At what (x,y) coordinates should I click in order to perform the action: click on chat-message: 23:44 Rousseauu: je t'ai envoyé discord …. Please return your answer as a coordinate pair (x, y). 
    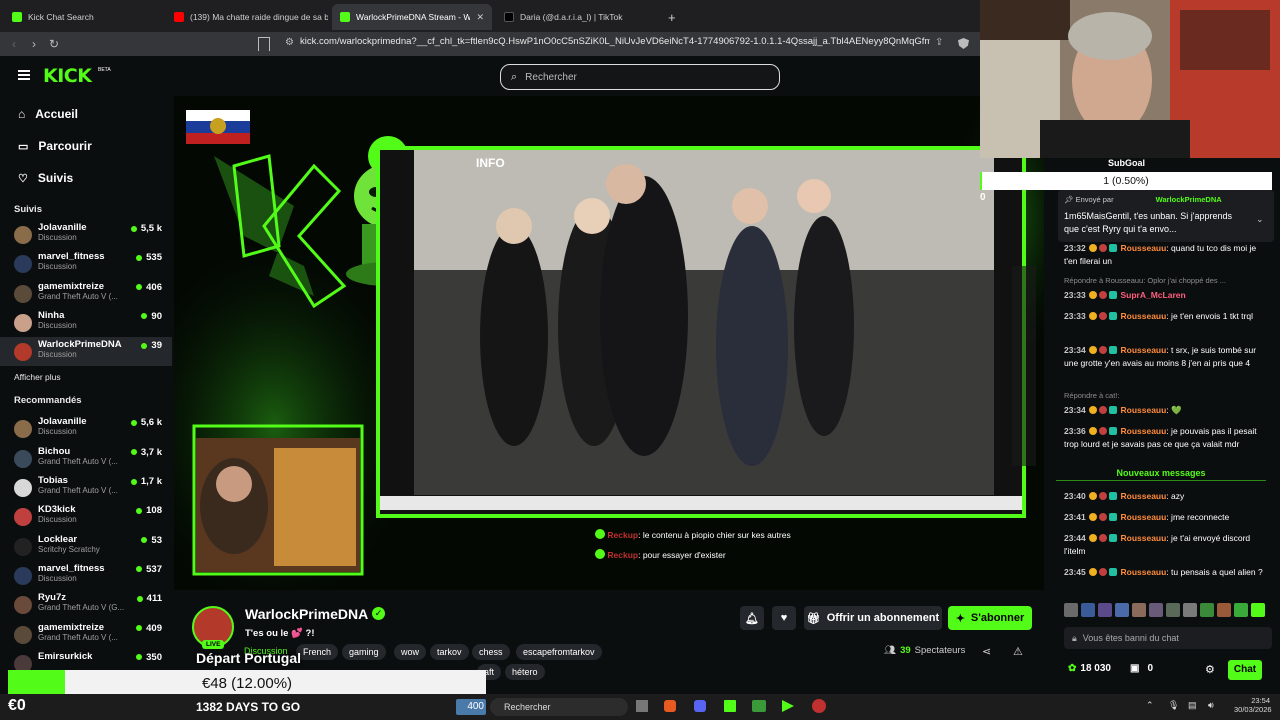
    Looking at the image, I should click on (1164, 545).